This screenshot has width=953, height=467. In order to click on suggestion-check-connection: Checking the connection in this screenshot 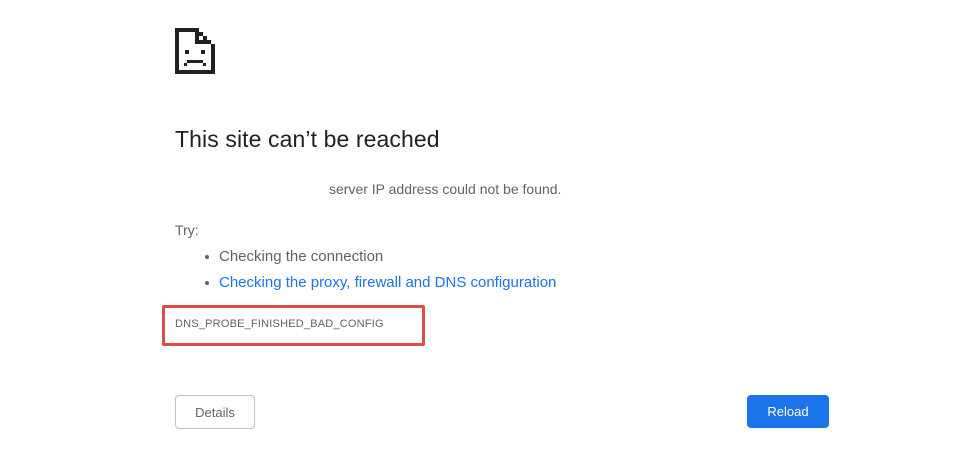, I will do `click(365, 259)`.